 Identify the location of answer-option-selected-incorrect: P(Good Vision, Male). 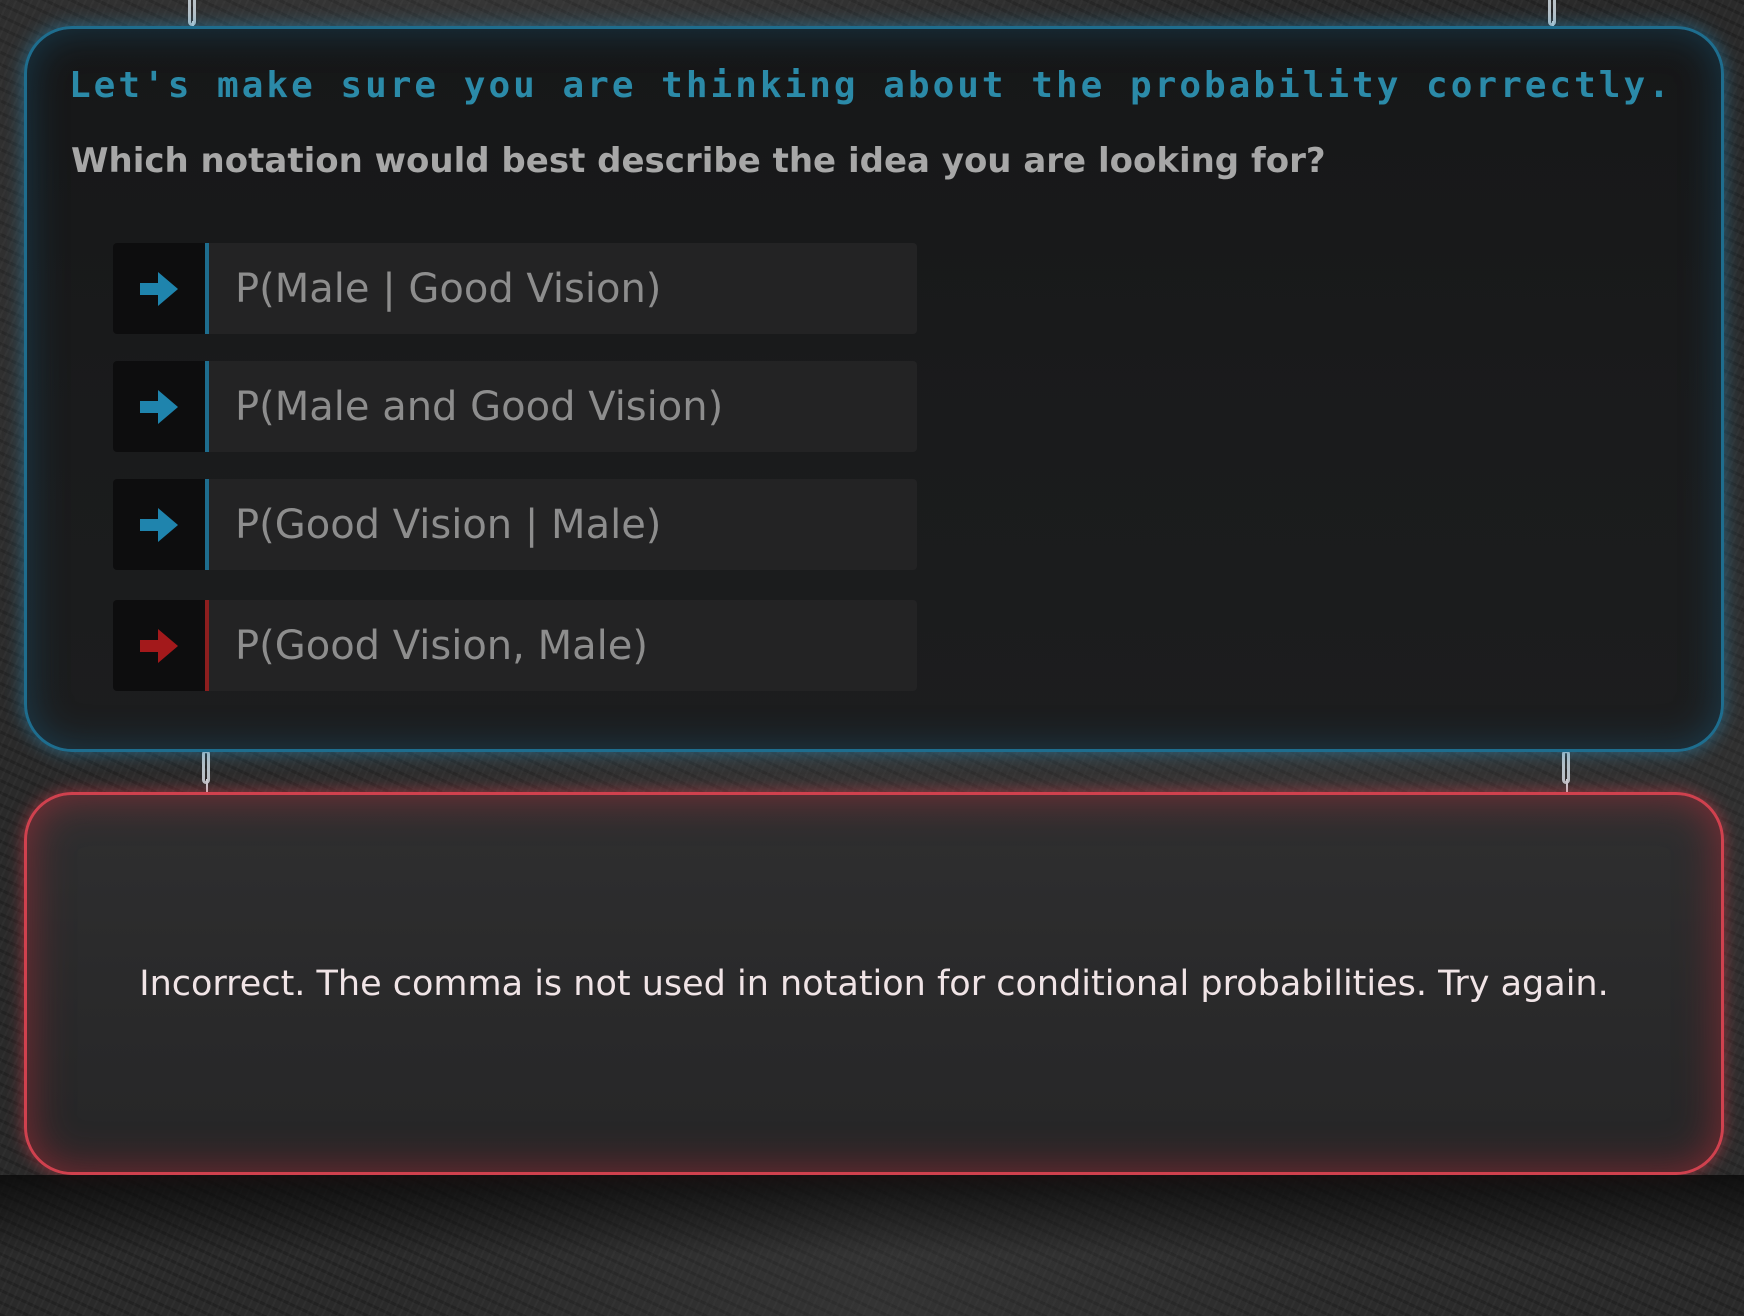
(515, 645).